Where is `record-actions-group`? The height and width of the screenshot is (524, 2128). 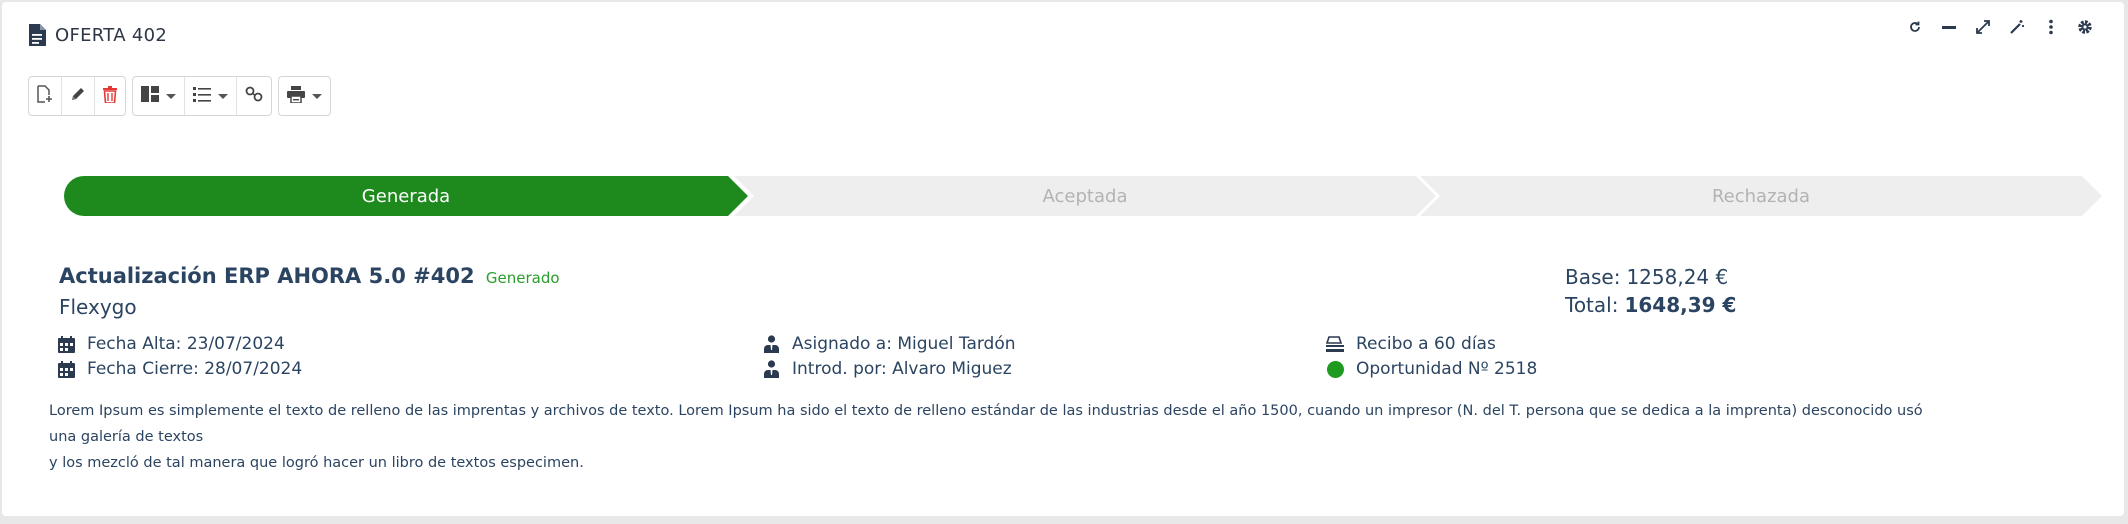 record-actions-group is located at coordinates (77, 96).